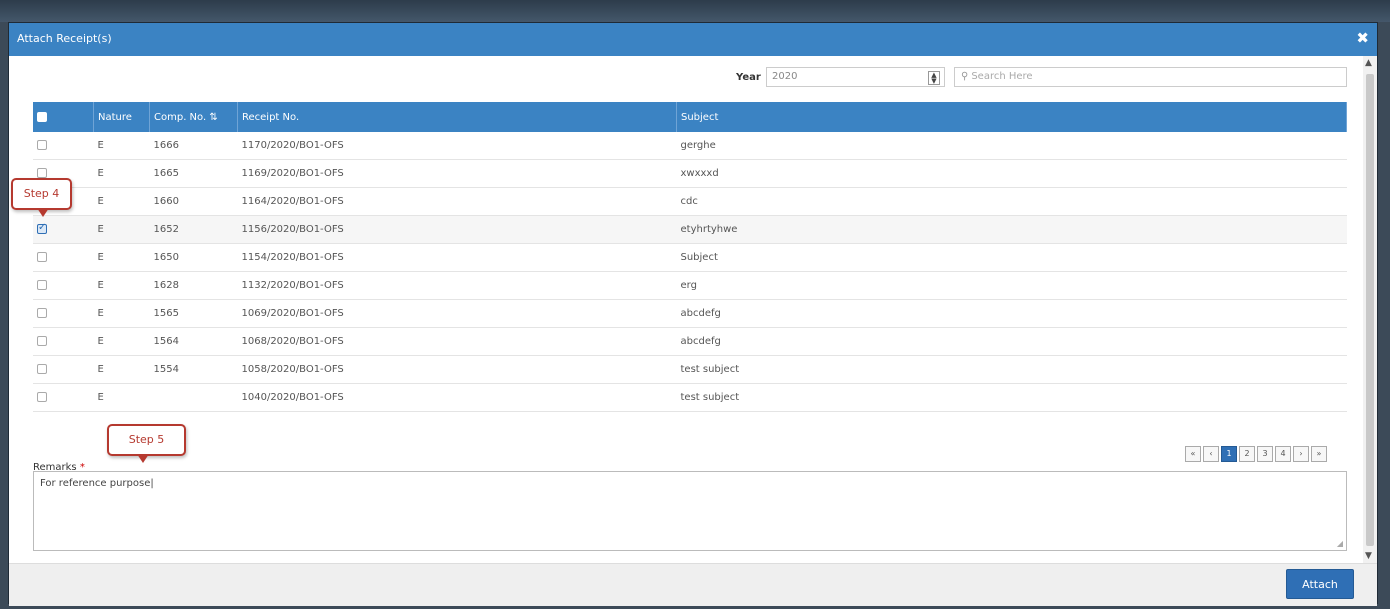 Image resolution: width=1390 pixels, height=609 pixels. What do you see at coordinates (193, 229) in the screenshot?
I see `comp-no-cell: 1652` at bounding box center [193, 229].